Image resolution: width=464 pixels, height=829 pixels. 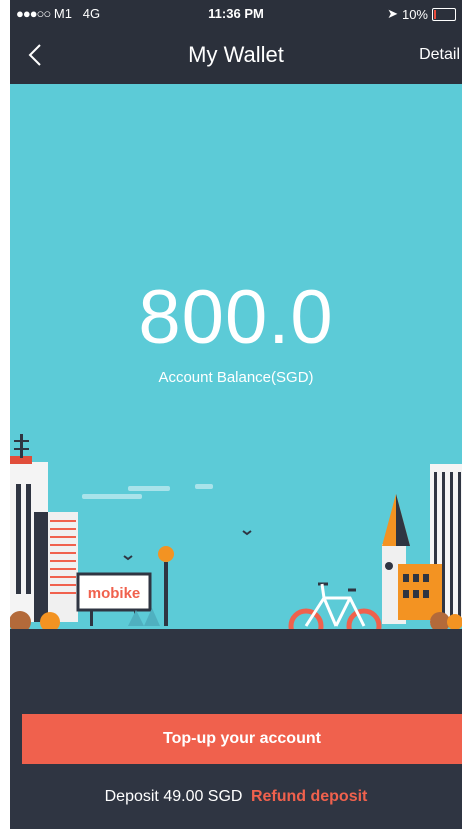 I want to click on battery-icon, so click(x=444, y=14).